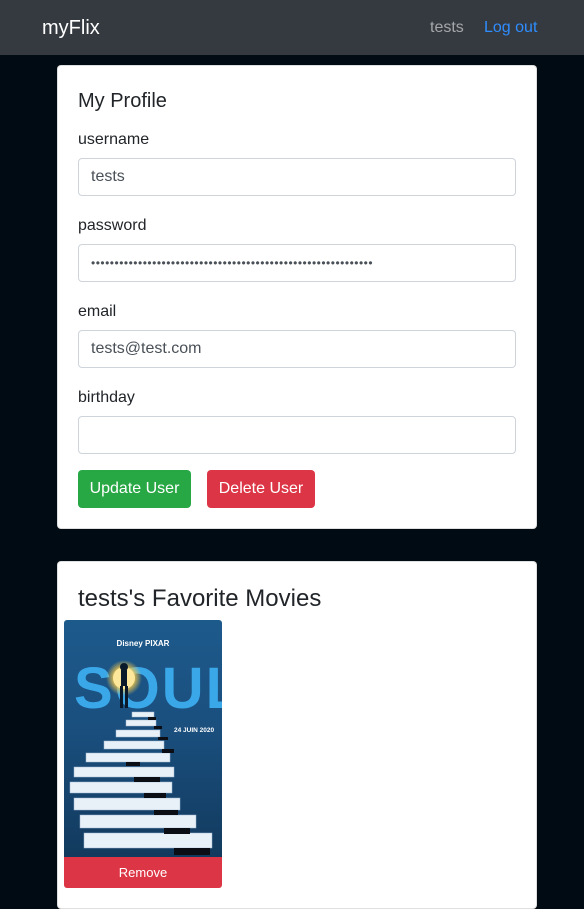  I want to click on logout-link: Log out, so click(510, 28).